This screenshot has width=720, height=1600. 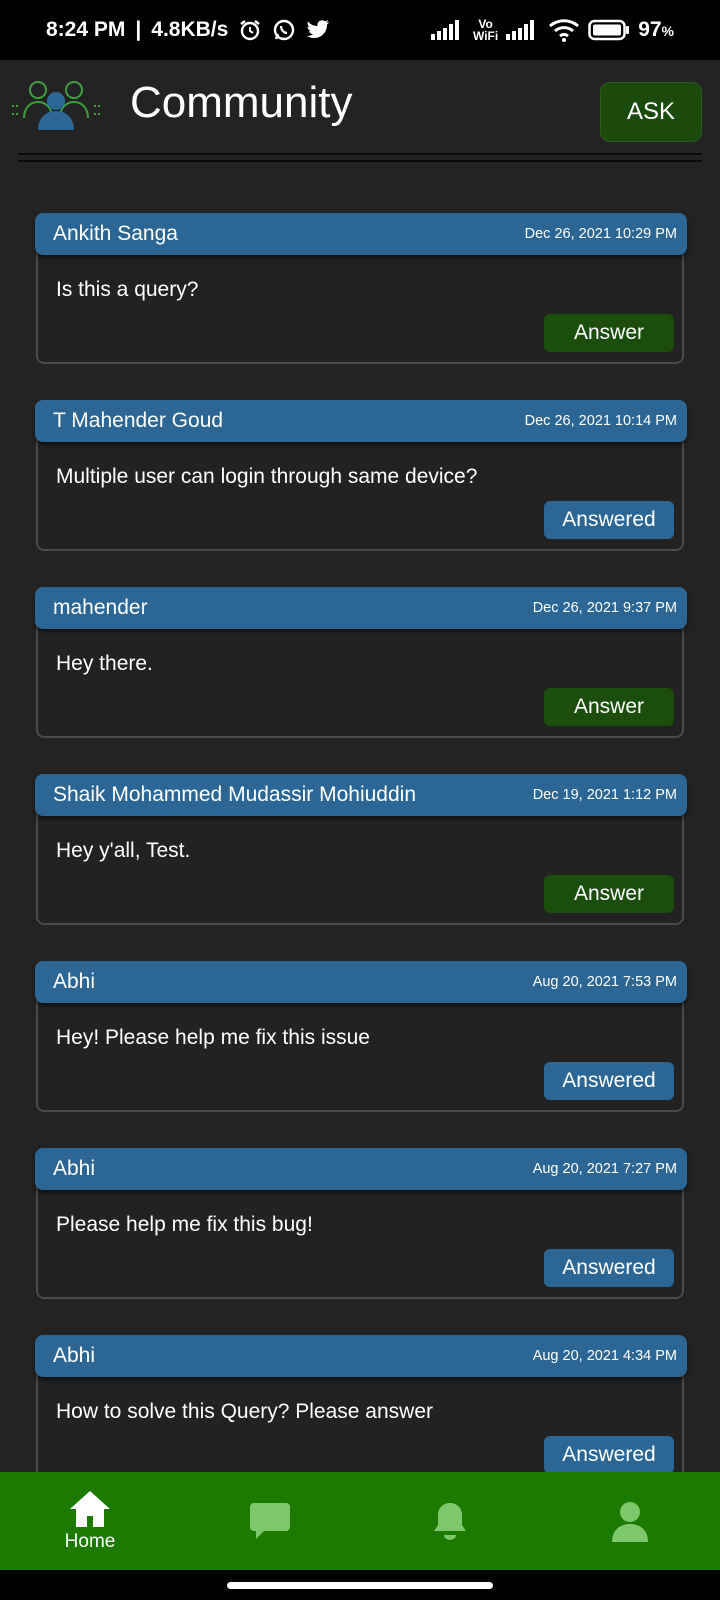 I want to click on question-text: Please help me fix this bug!, so click(x=184, y=1224).